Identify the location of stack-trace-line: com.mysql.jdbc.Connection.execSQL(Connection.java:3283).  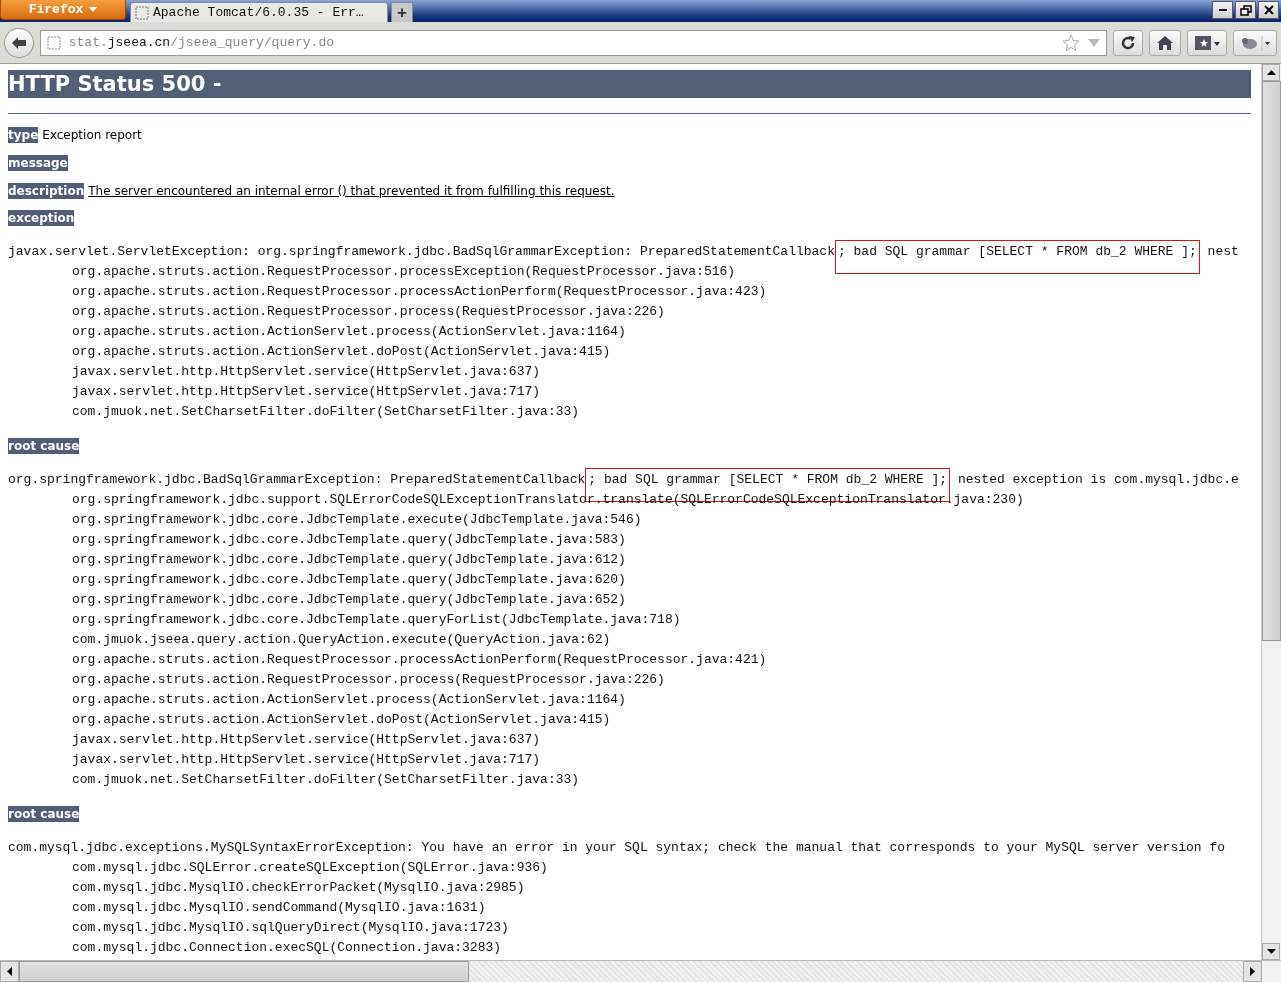
(287, 948).